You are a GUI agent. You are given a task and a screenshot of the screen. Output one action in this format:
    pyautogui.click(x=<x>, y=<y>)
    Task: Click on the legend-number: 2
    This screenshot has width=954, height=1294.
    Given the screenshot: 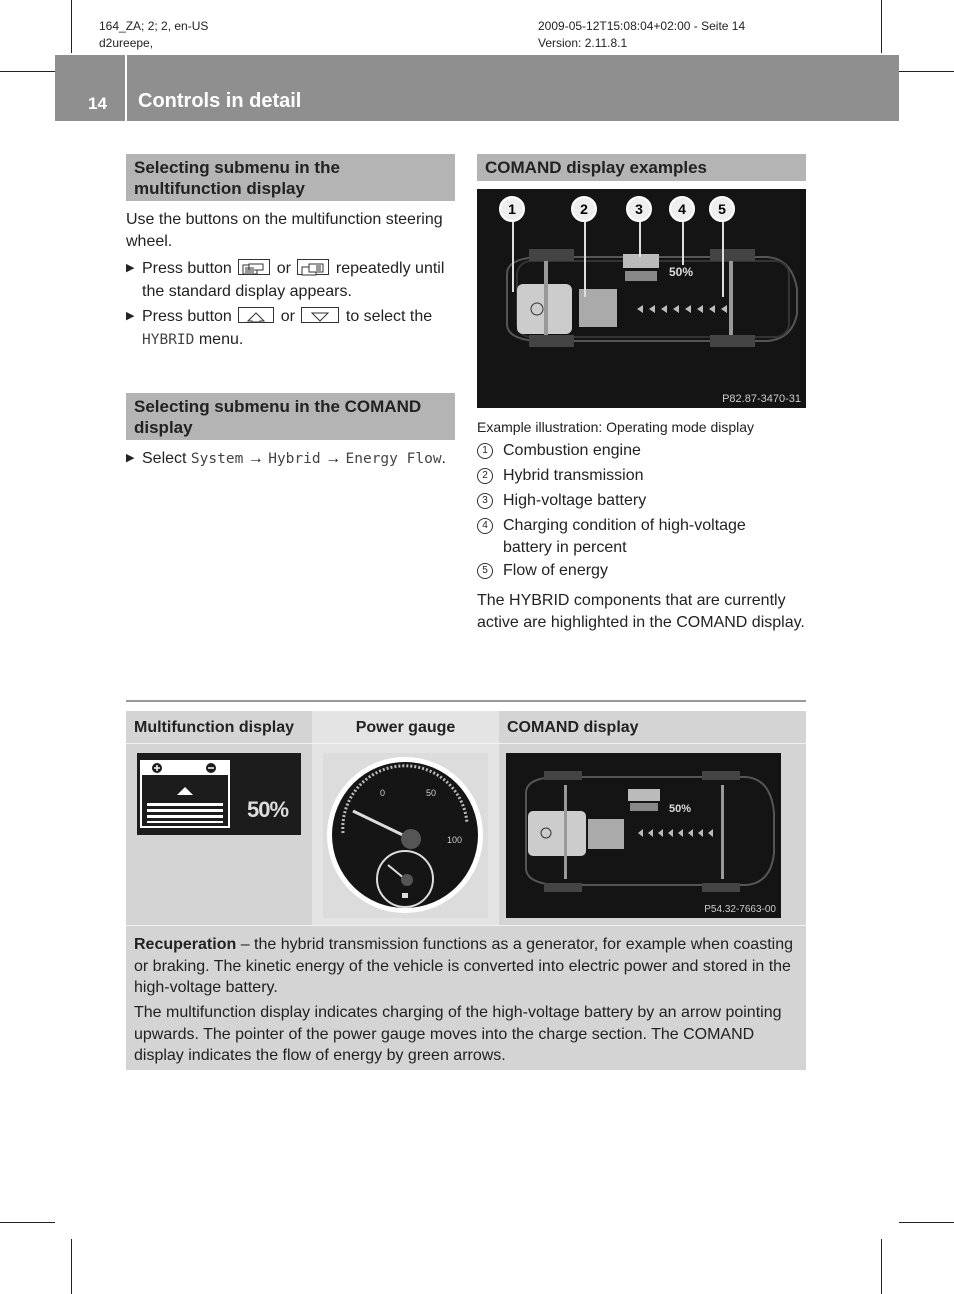 What is the action you would take?
    pyautogui.click(x=485, y=476)
    